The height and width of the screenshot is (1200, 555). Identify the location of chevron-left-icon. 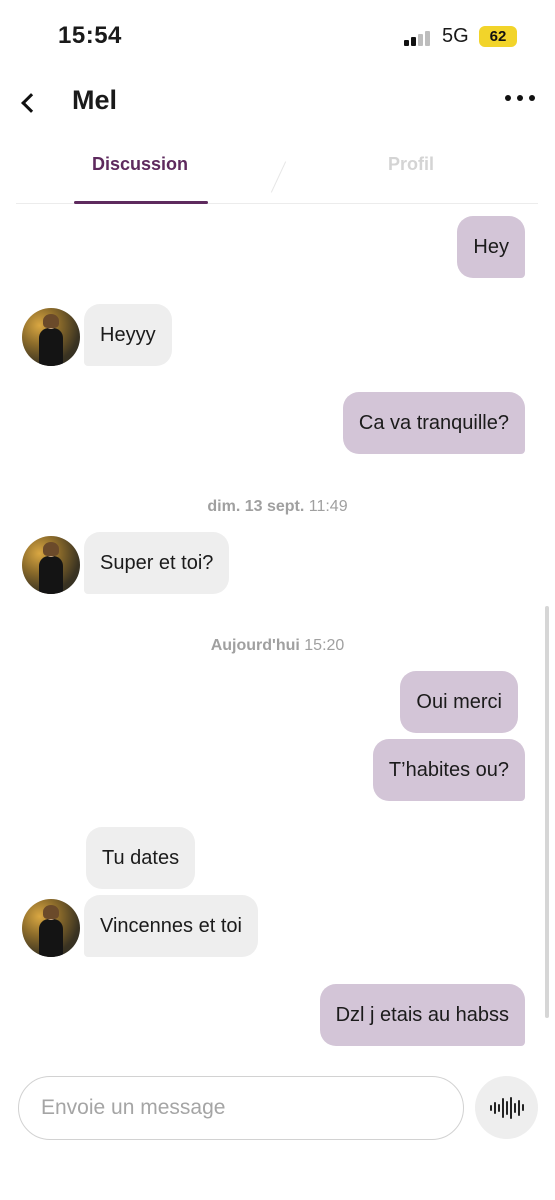
(30, 102).